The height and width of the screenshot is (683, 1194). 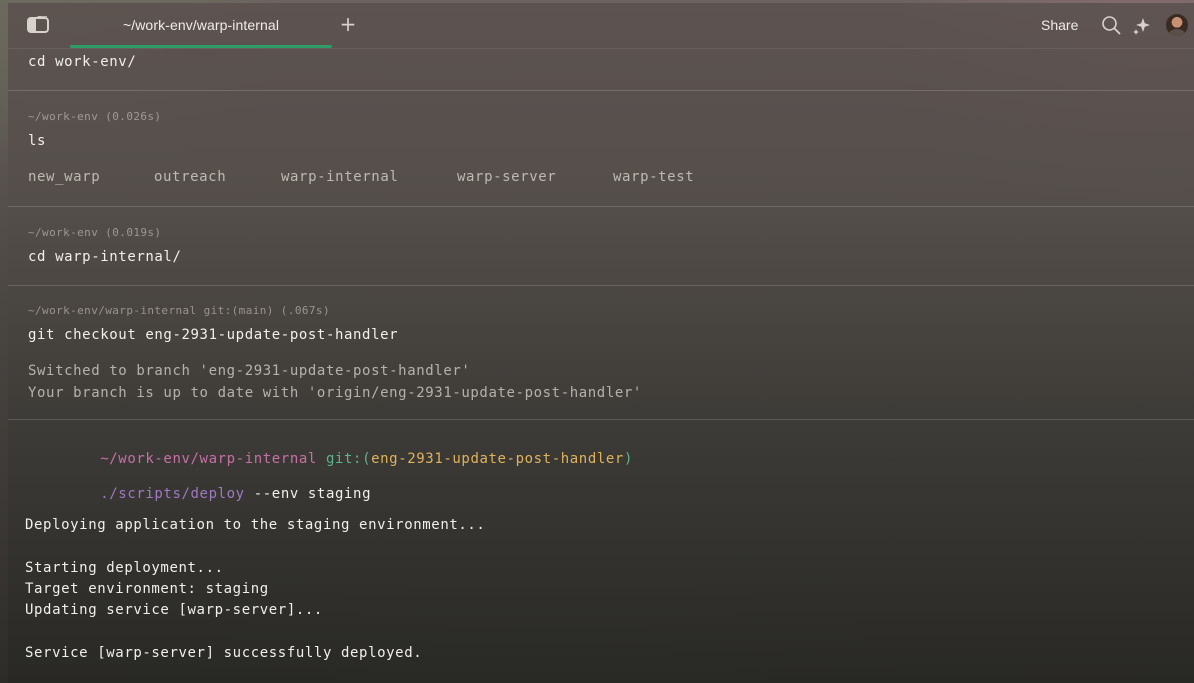 I want to click on prompt-path: ~/work-env/warp-internal, so click(x=208, y=459).